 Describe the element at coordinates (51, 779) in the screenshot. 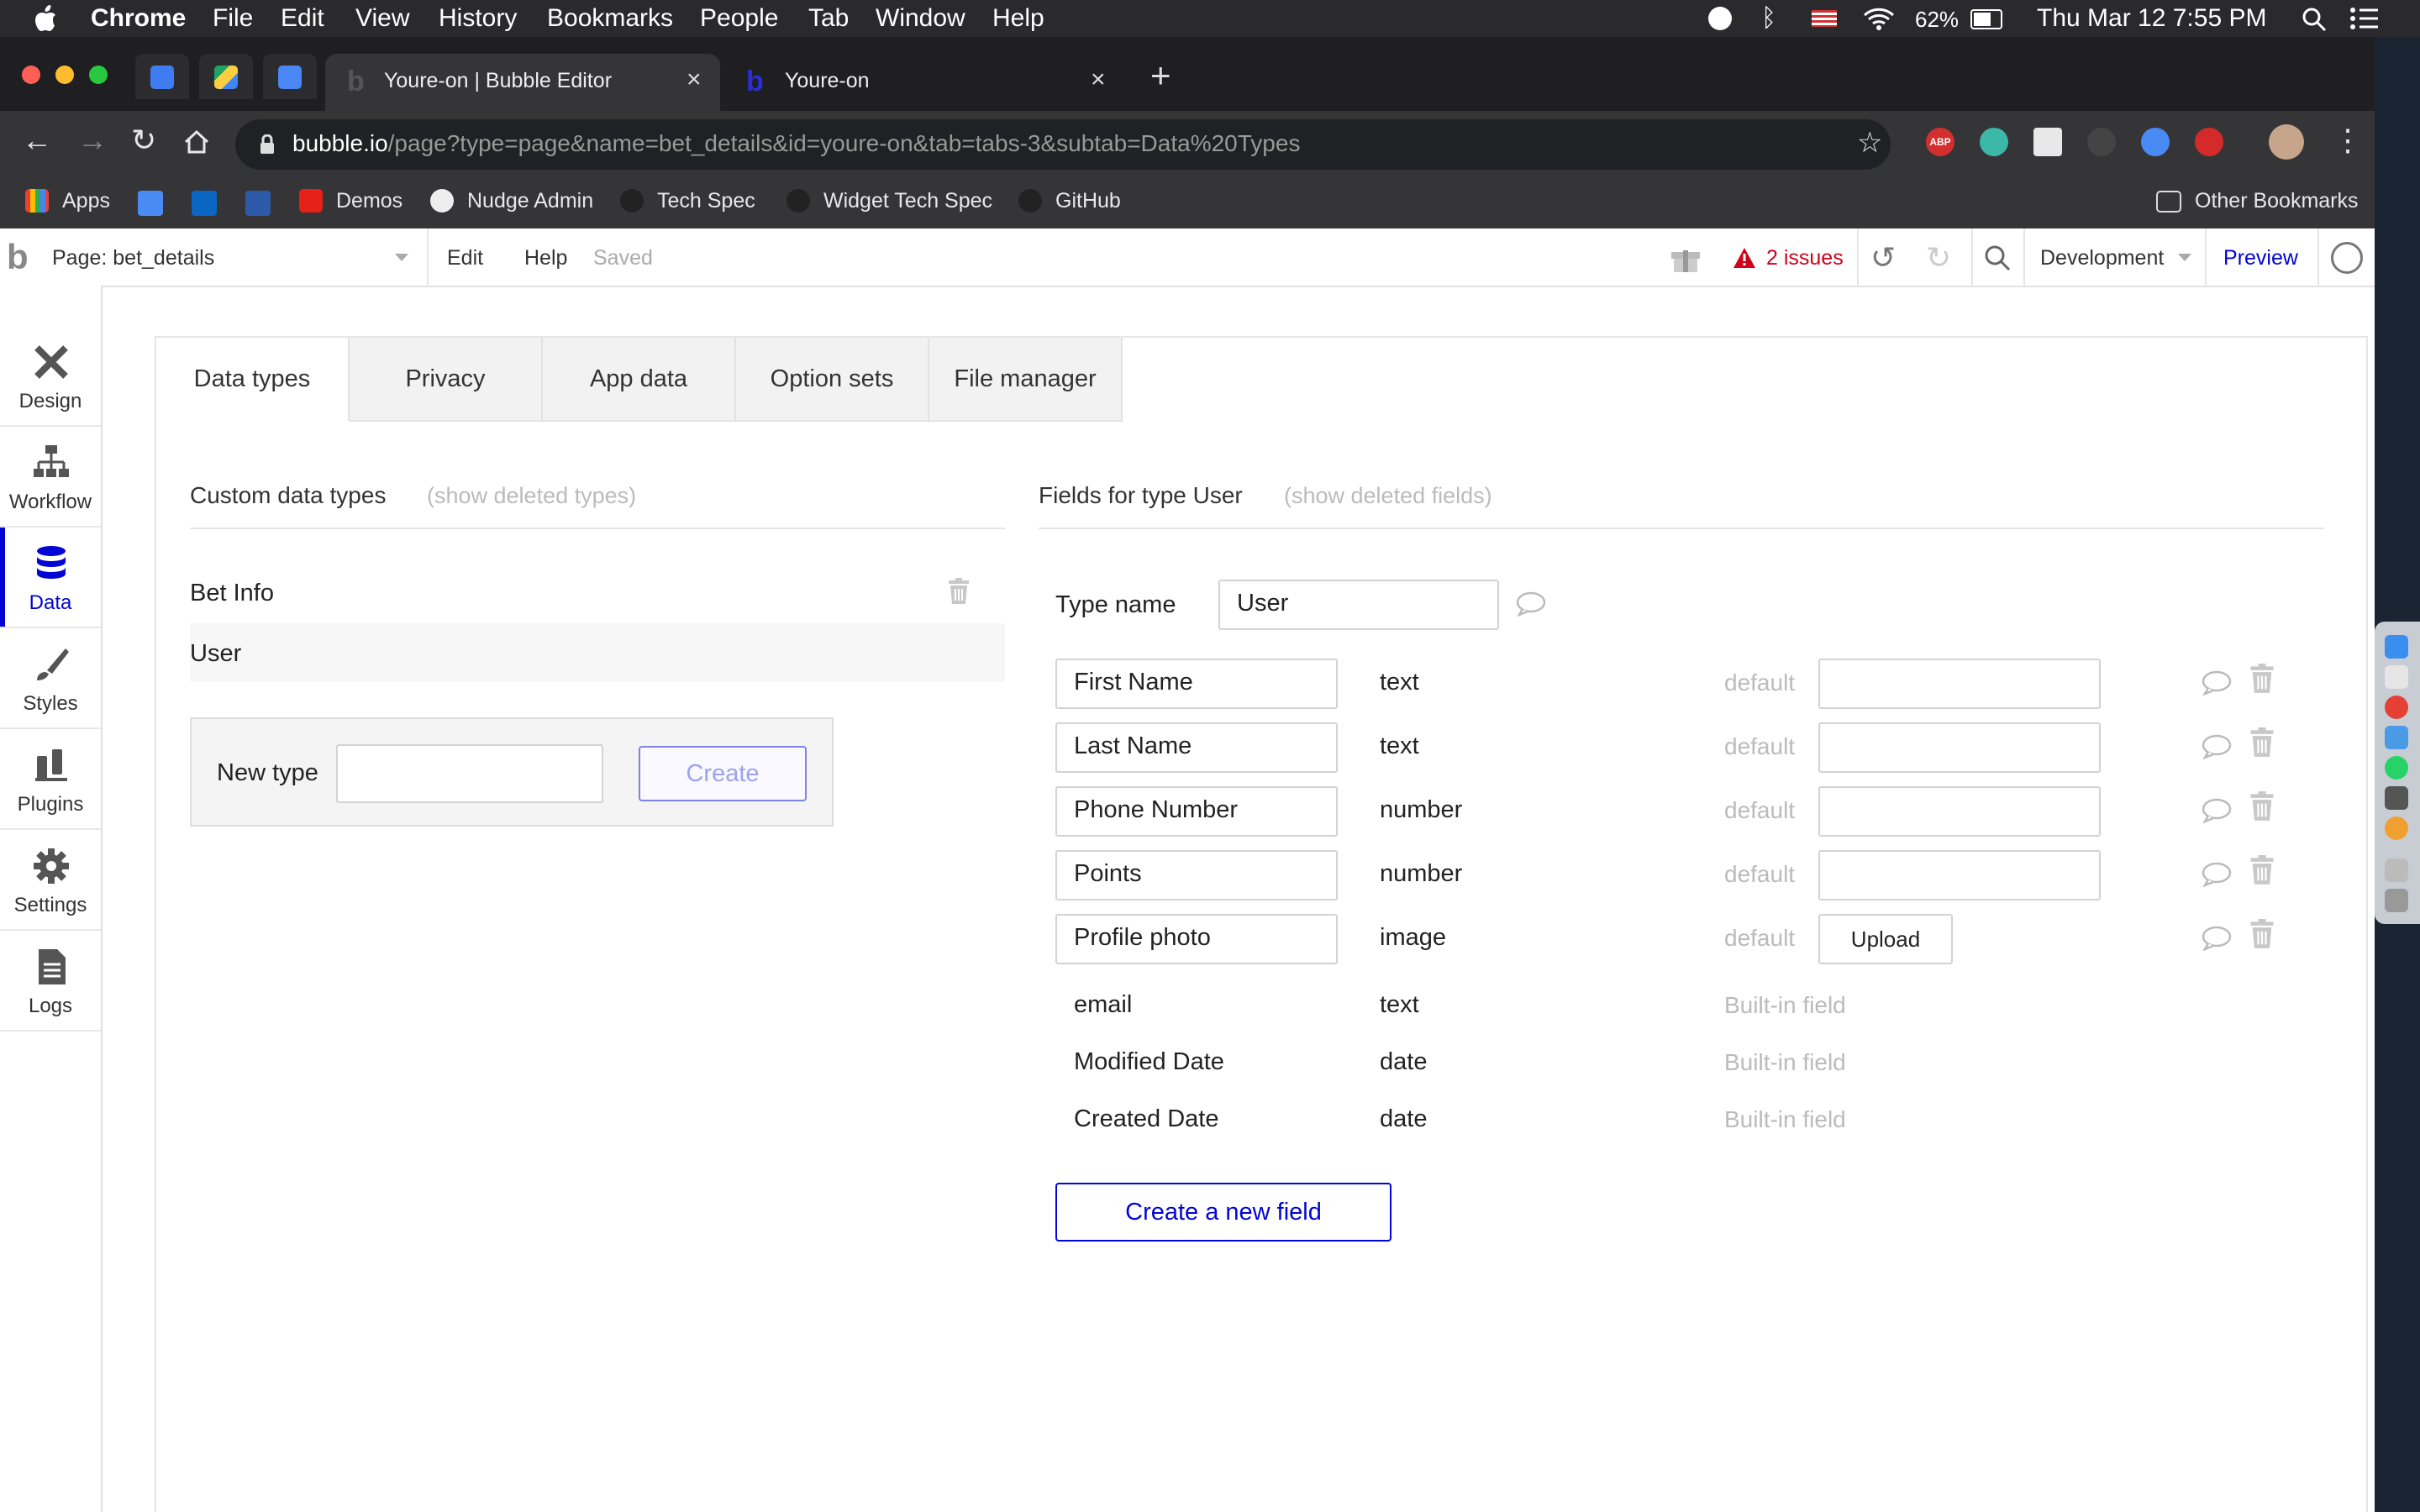

I see `sidebar-item-plugins: Plugins` at that location.